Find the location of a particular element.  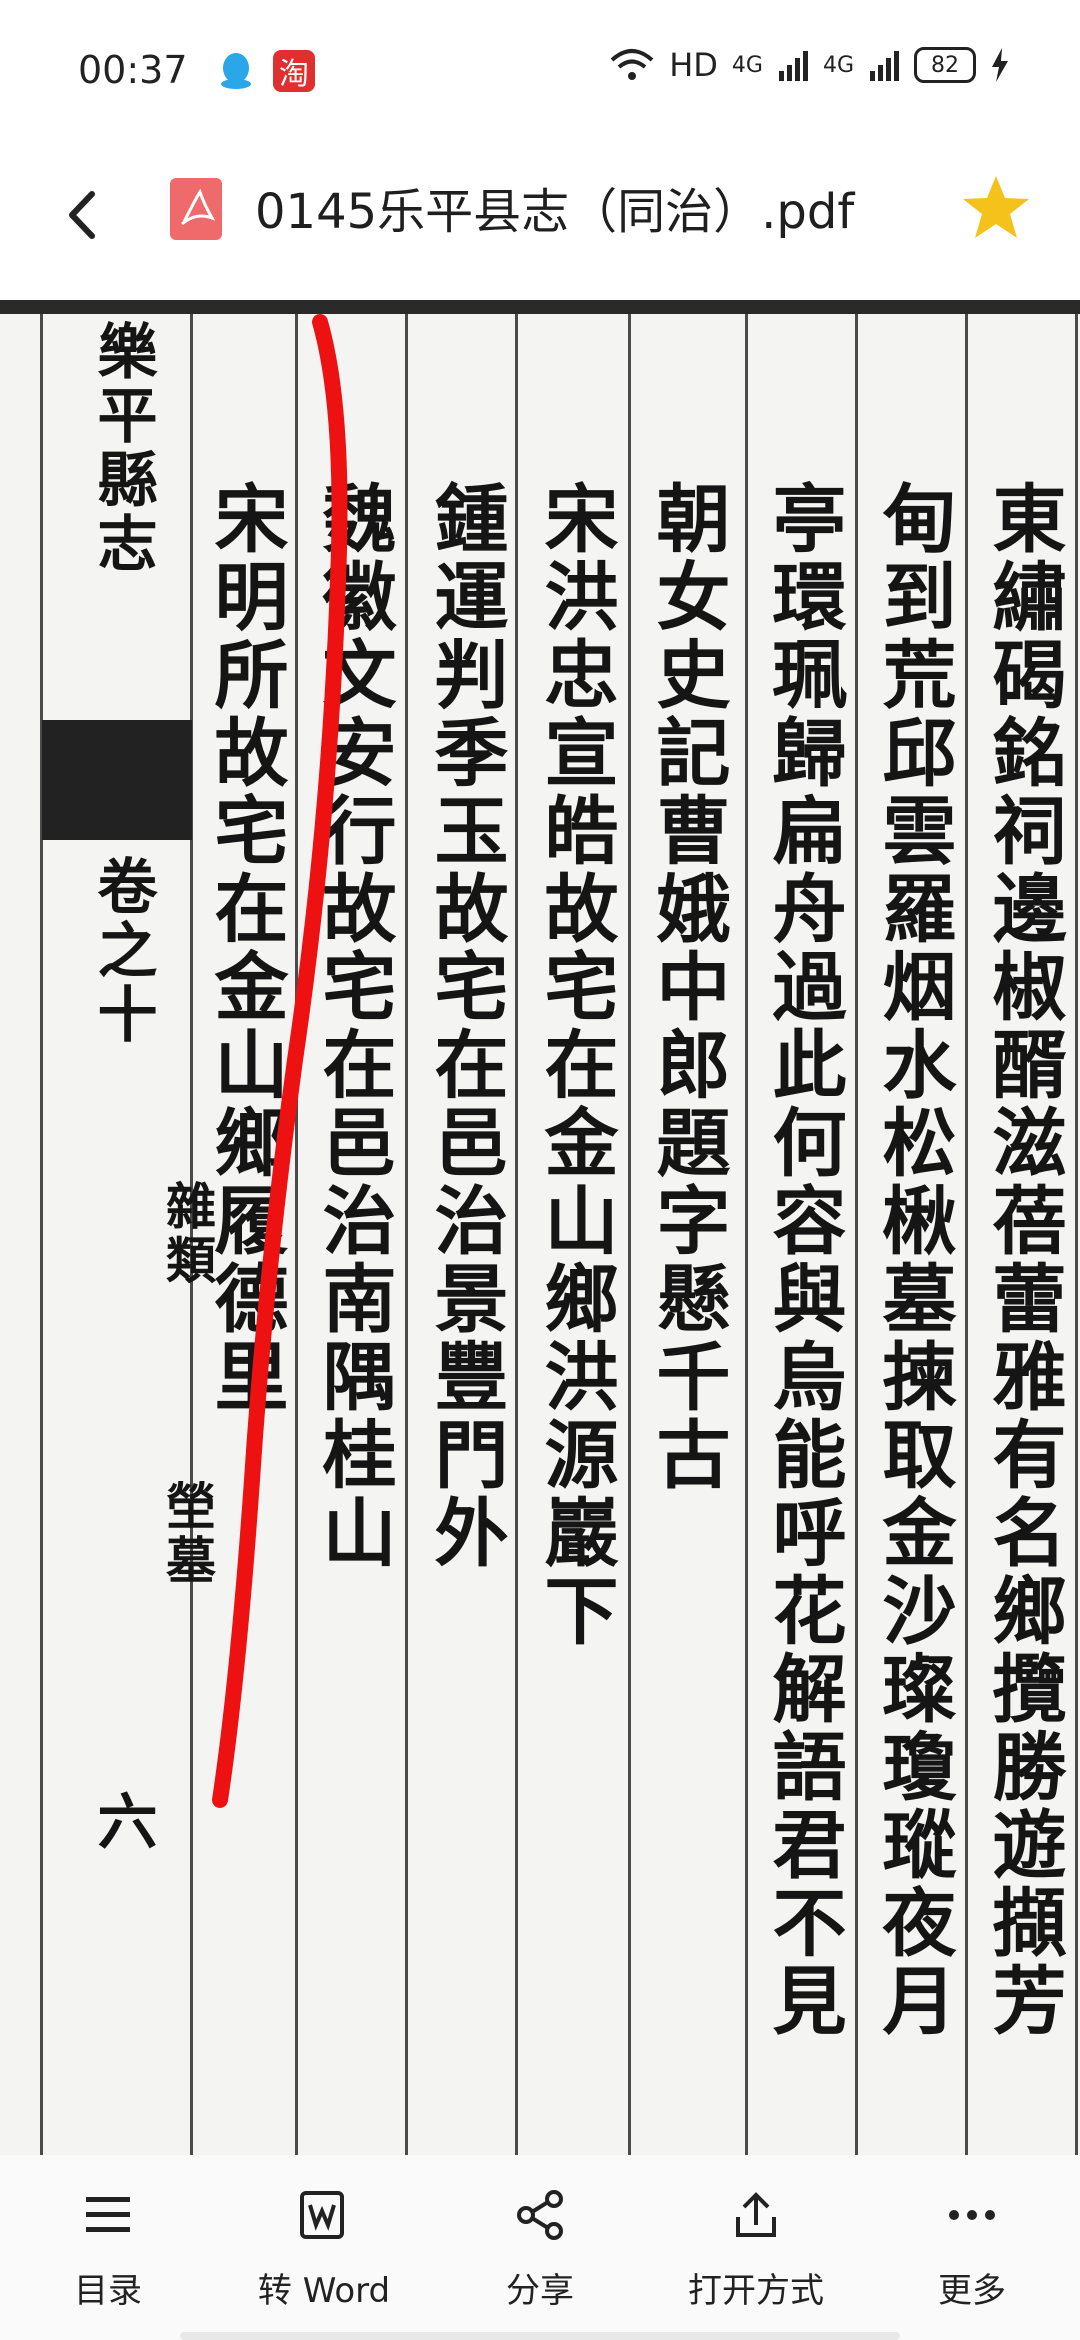

battery-indicator: 82 is located at coordinates (945, 65).